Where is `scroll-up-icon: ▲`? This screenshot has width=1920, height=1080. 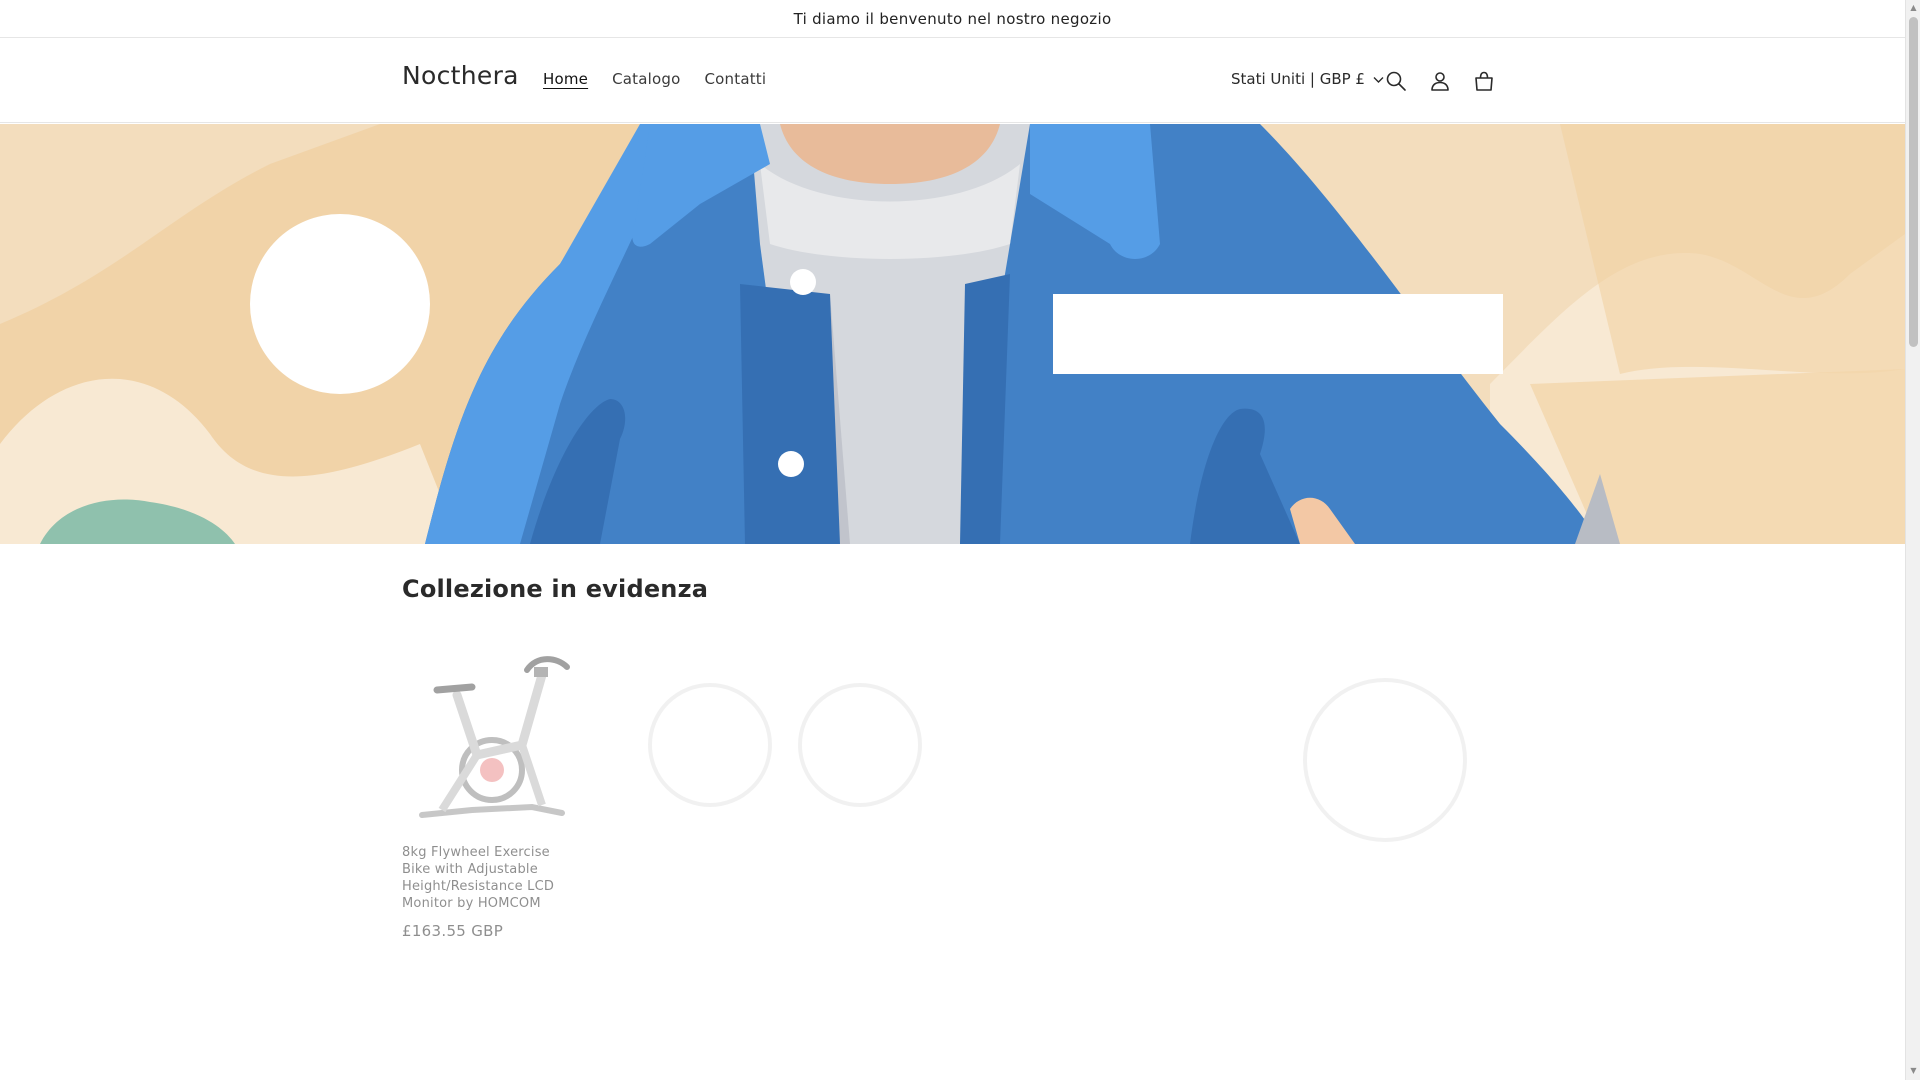 scroll-up-icon: ▲ is located at coordinates (1913, 8).